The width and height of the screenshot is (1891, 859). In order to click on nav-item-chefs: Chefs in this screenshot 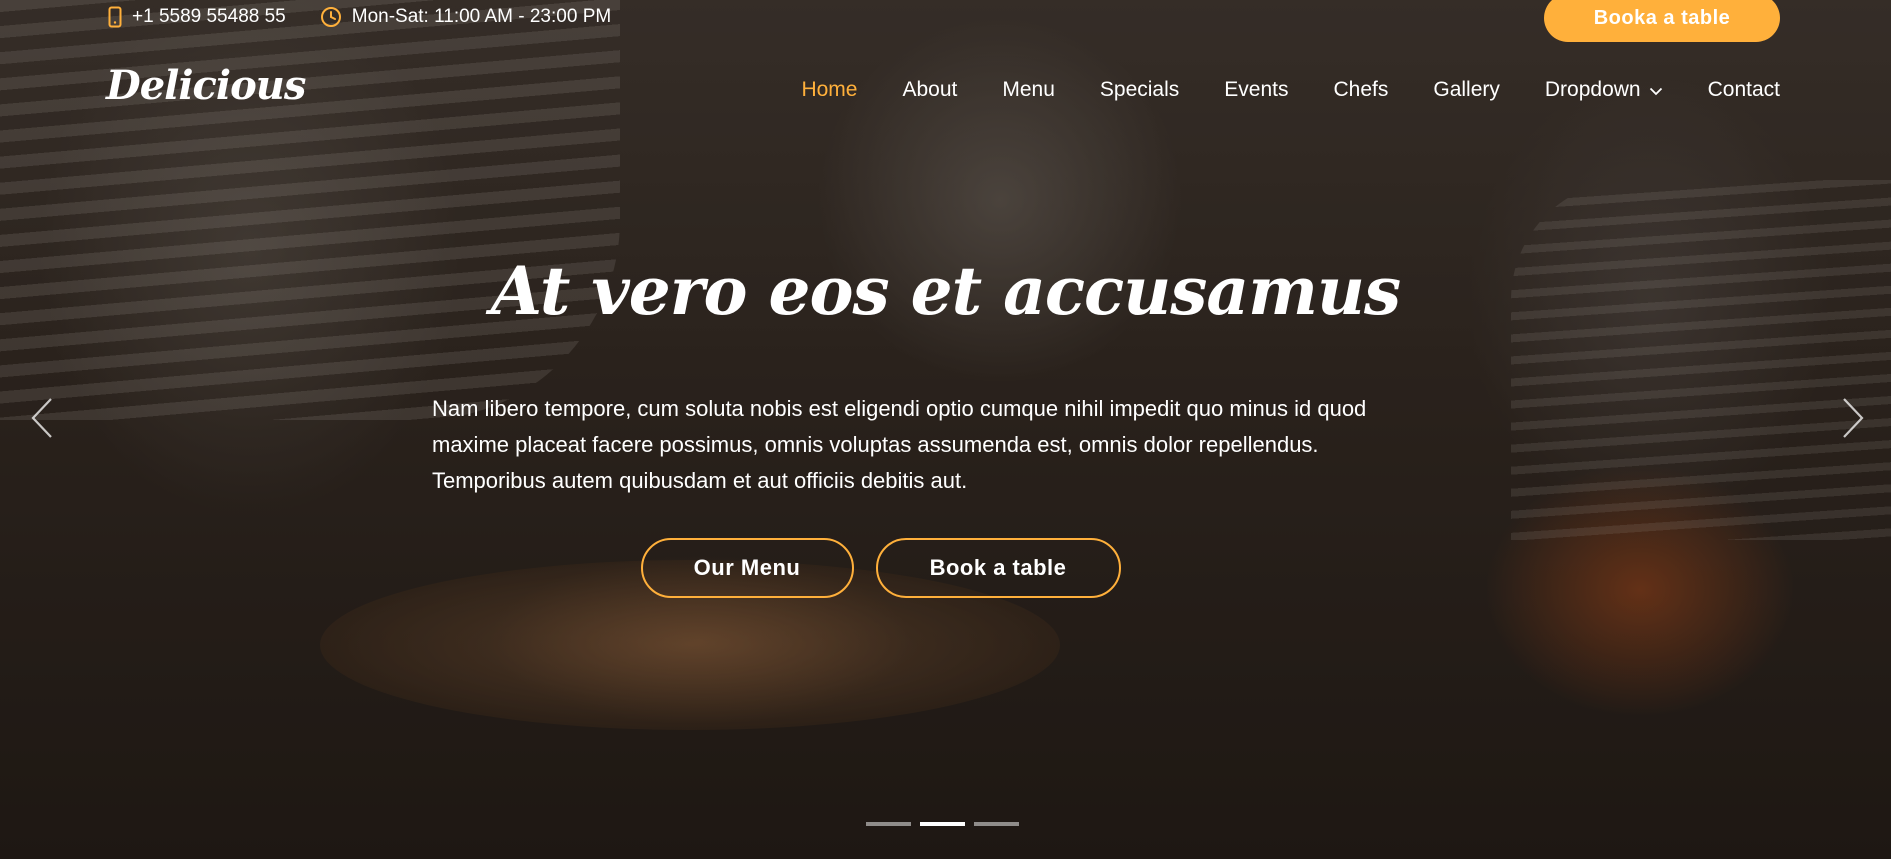, I will do `click(1361, 90)`.